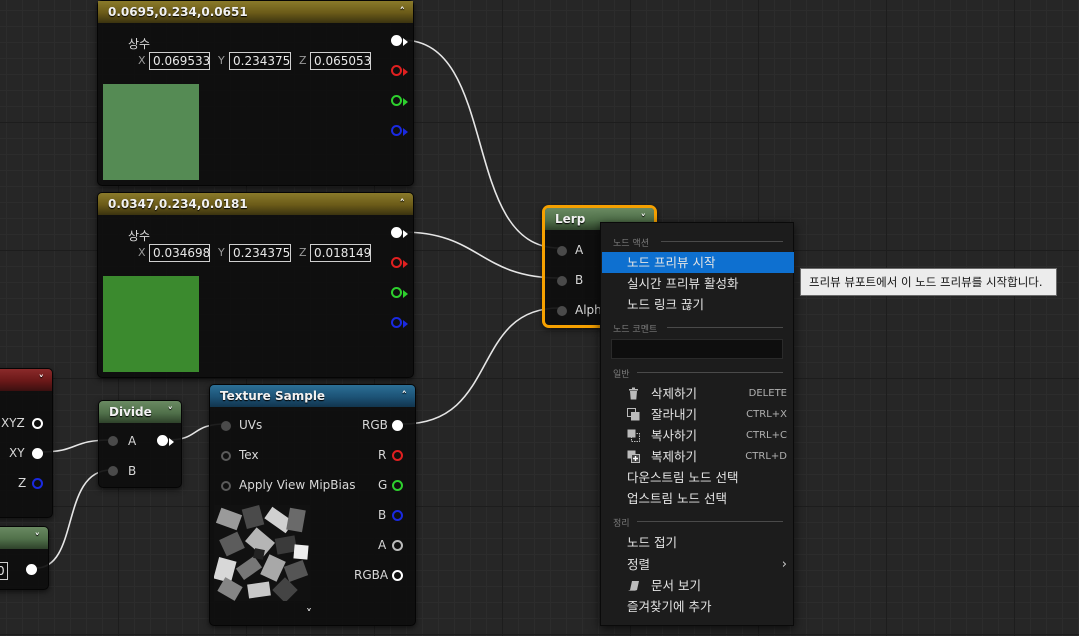 The height and width of the screenshot is (636, 1079). Describe the element at coordinates (784, 564) in the screenshot. I see `submenu-arrow-icon: ›` at that location.